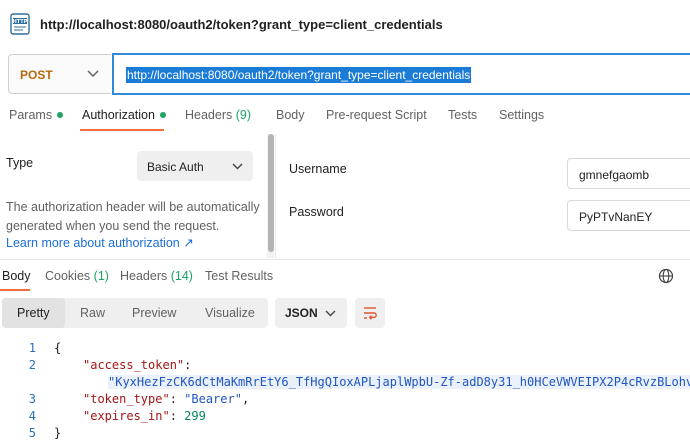 The height and width of the screenshot is (441, 690). Describe the element at coordinates (316, 212) in the screenshot. I see `password-label: Password` at that location.